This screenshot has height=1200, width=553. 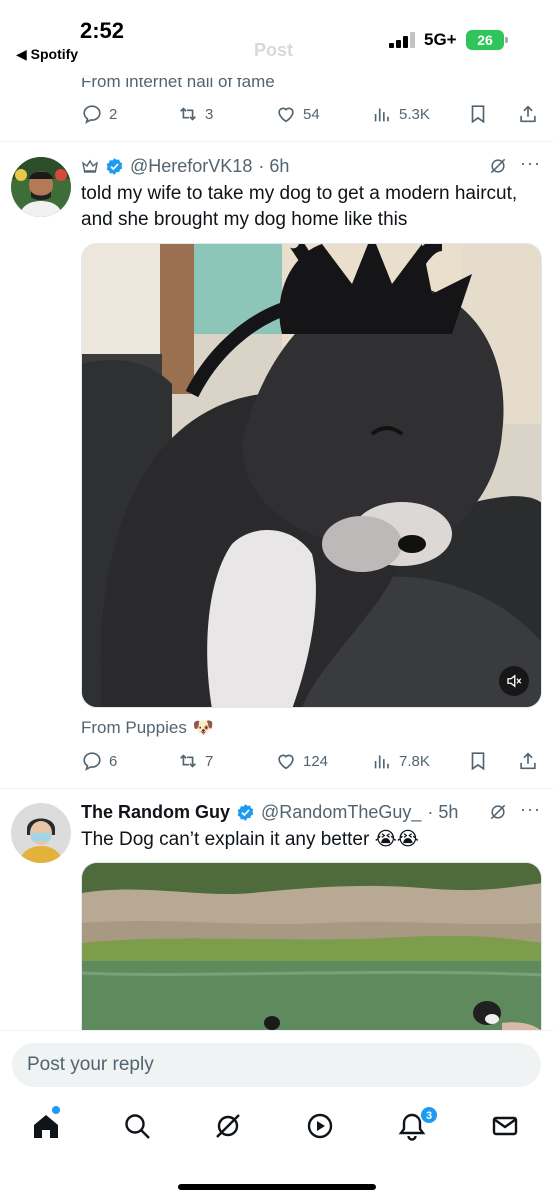 I want to click on battery-icon: 26, so click(x=487, y=40).